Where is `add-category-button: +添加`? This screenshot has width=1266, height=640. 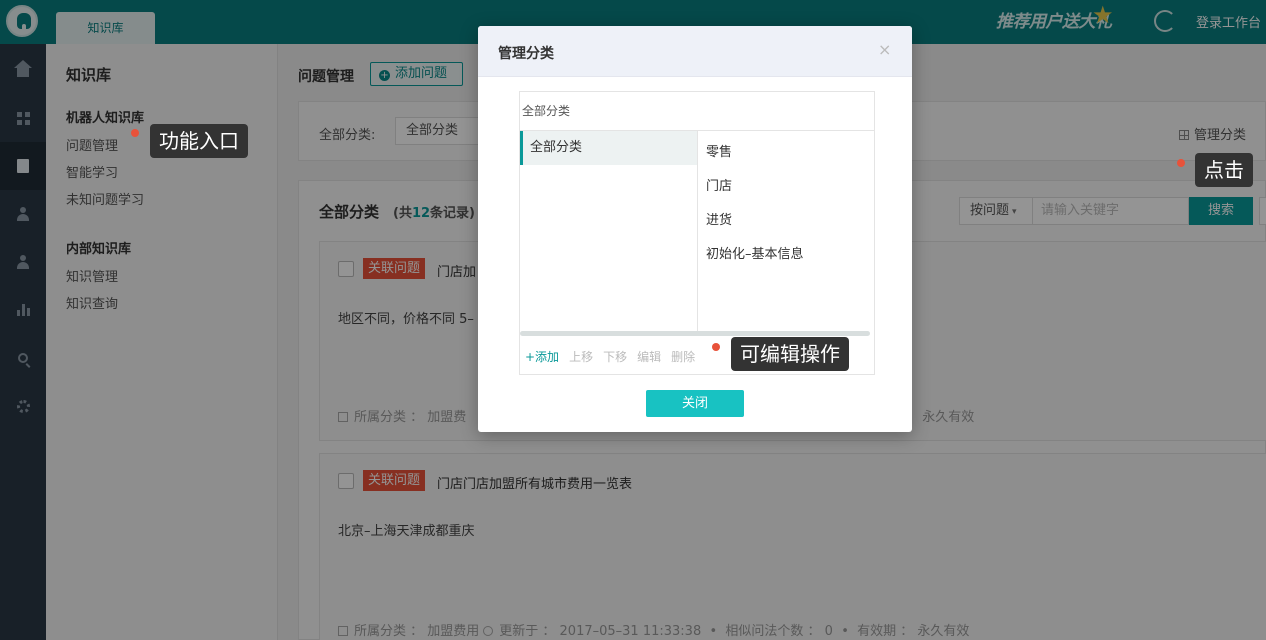
add-category-button: +添加 is located at coordinates (542, 357).